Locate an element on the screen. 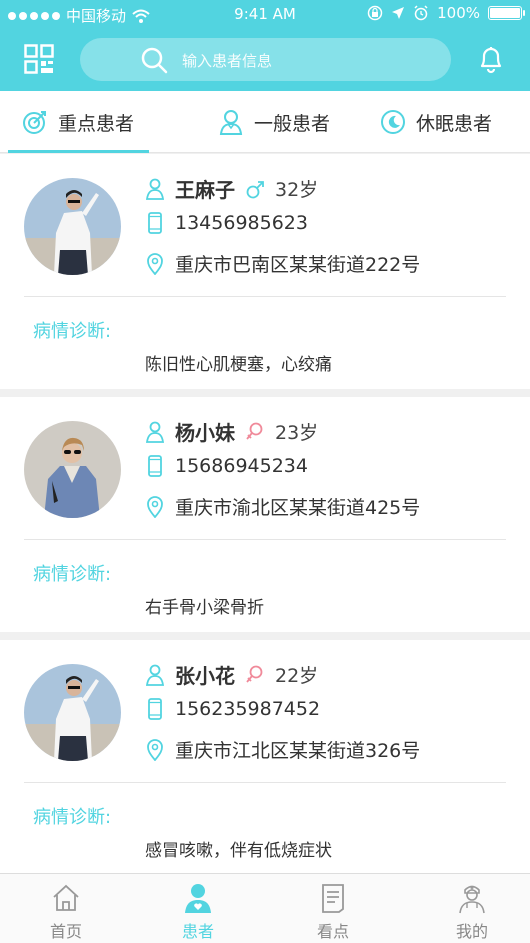 The width and height of the screenshot is (530, 943). patient-name-row: 杨小妹 23岁 is located at coordinates (231, 431).